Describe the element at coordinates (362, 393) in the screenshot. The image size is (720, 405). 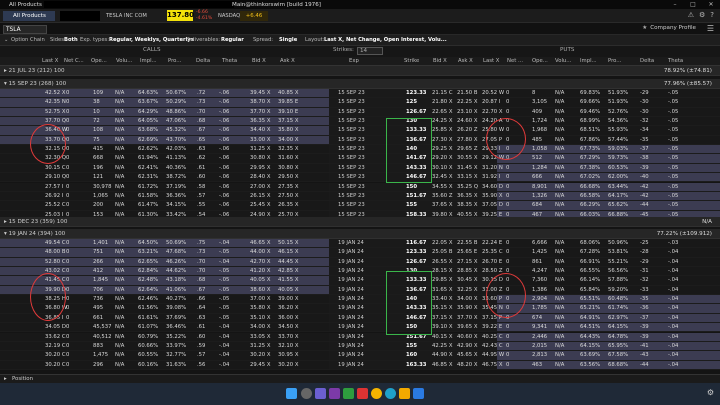
I see `app-icon` at that location.